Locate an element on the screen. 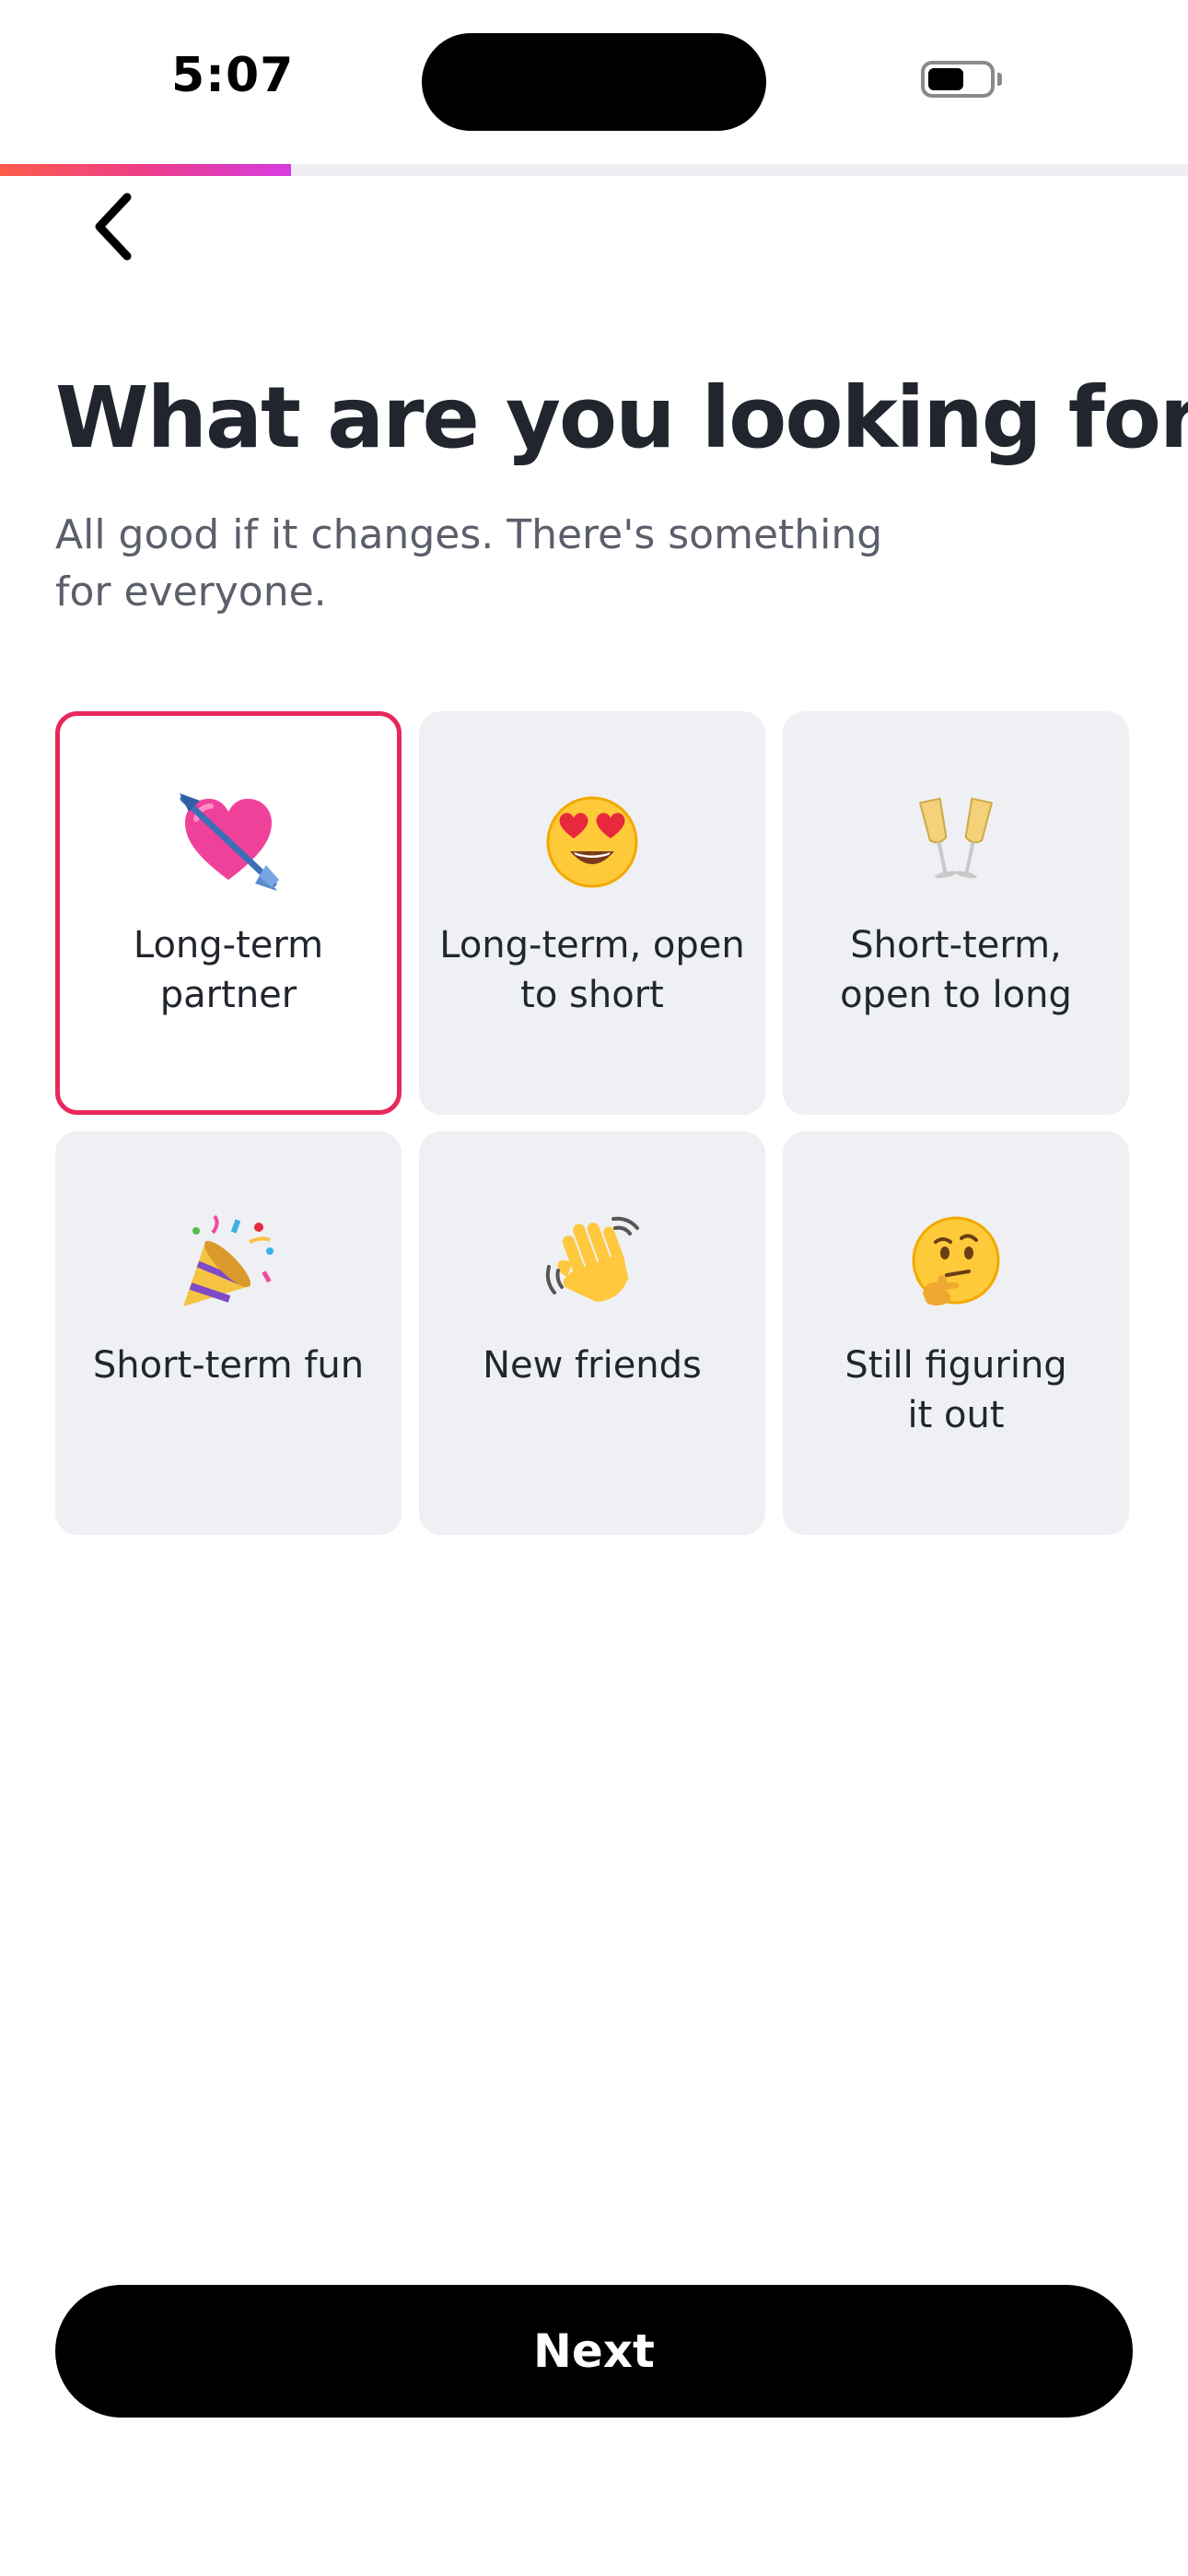  next-button: Next is located at coordinates (594, 2352).